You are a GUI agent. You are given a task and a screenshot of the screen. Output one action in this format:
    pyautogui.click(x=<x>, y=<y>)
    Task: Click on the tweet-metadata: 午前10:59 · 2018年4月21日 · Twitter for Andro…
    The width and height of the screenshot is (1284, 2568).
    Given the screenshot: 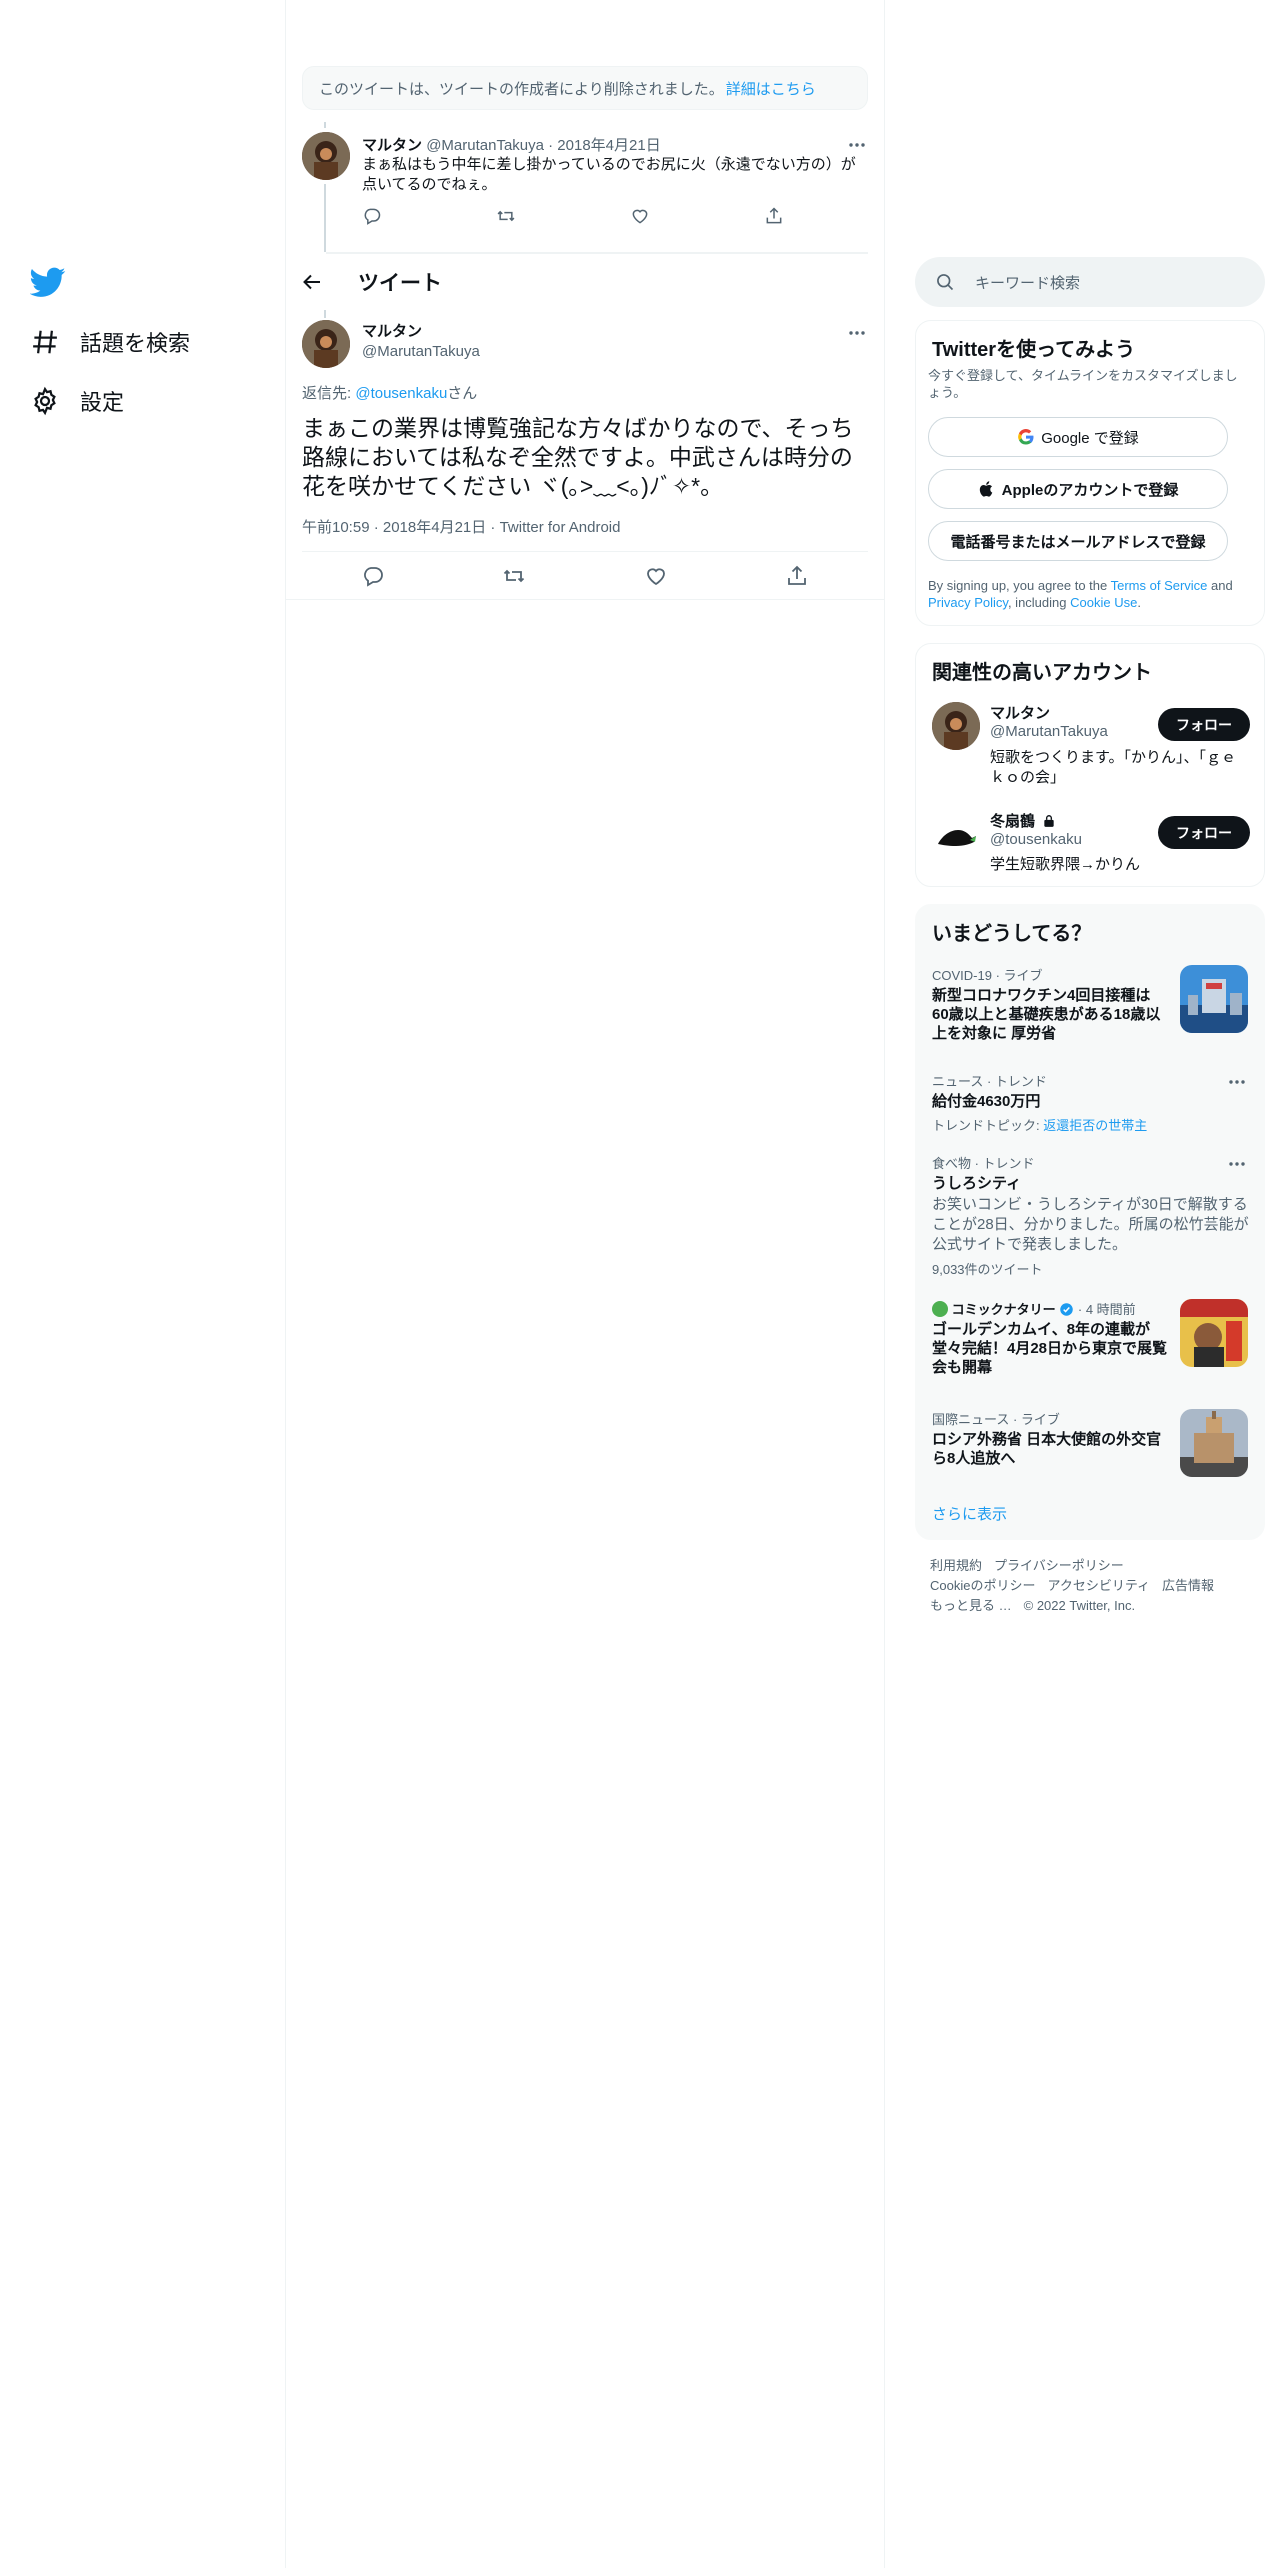 What is the action you would take?
    pyautogui.click(x=461, y=526)
    